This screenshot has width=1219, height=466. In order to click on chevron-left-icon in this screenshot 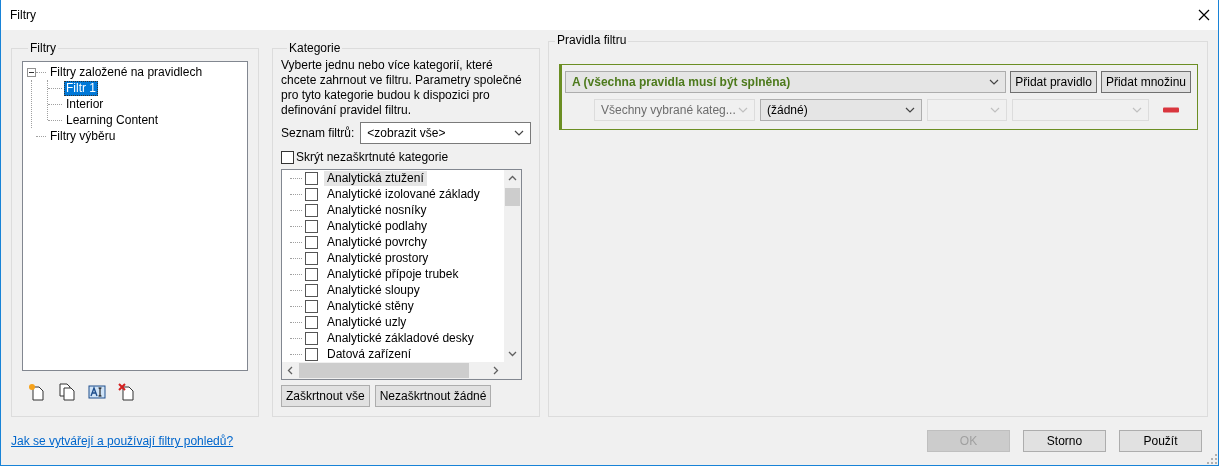, I will do `click(290, 370)`.